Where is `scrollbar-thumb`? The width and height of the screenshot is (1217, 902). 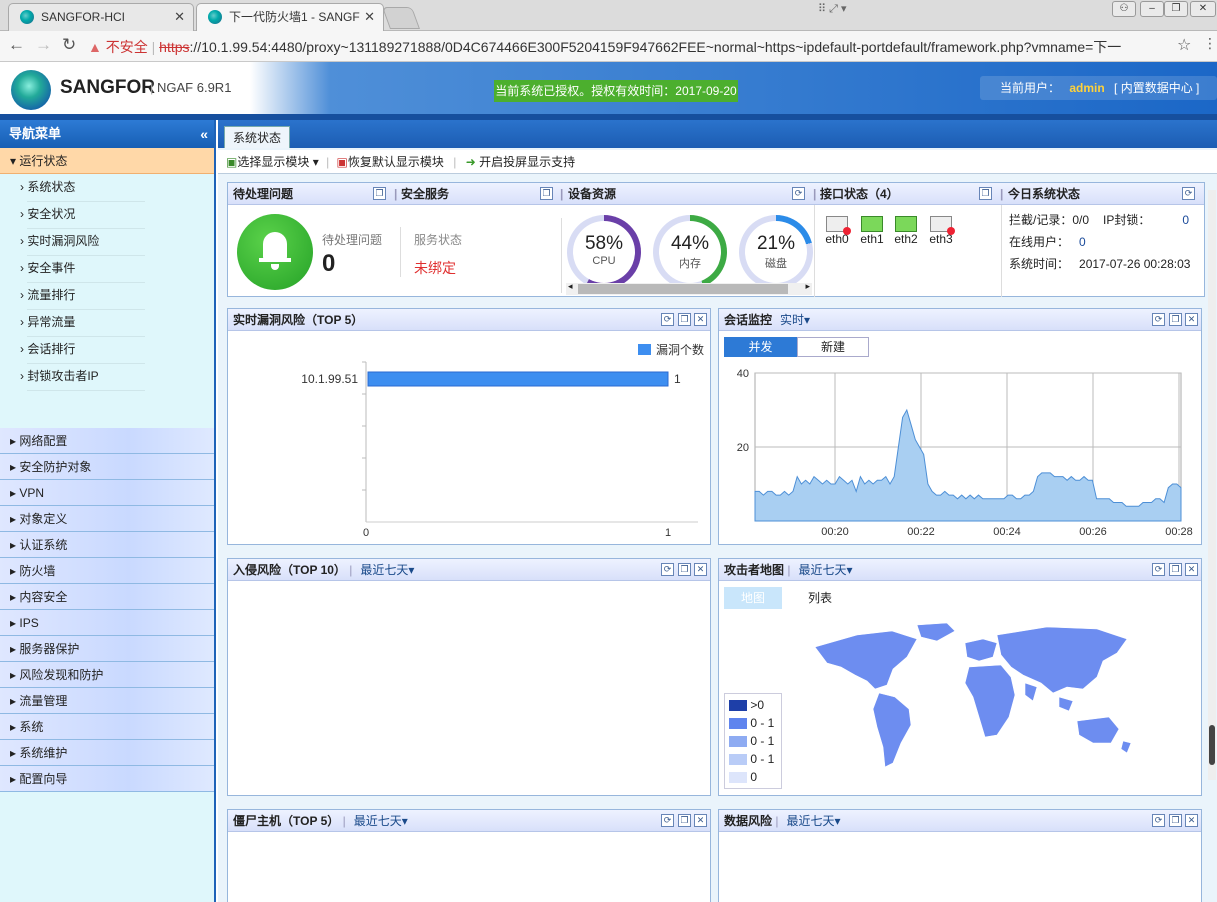
scrollbar-thumb is located at coordinates (683, 289).